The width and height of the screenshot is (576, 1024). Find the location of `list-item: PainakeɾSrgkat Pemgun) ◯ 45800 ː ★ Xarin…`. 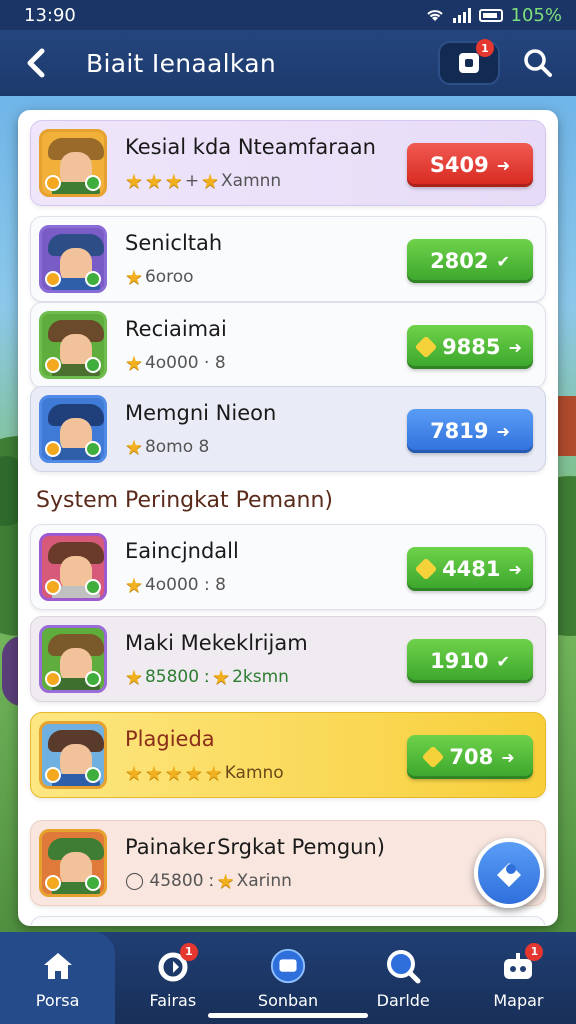

list-item: PainakeɾSrgkat Pemgun) ◯ 45800 ː ★ Xarin… is located at coordinates (288, 863).